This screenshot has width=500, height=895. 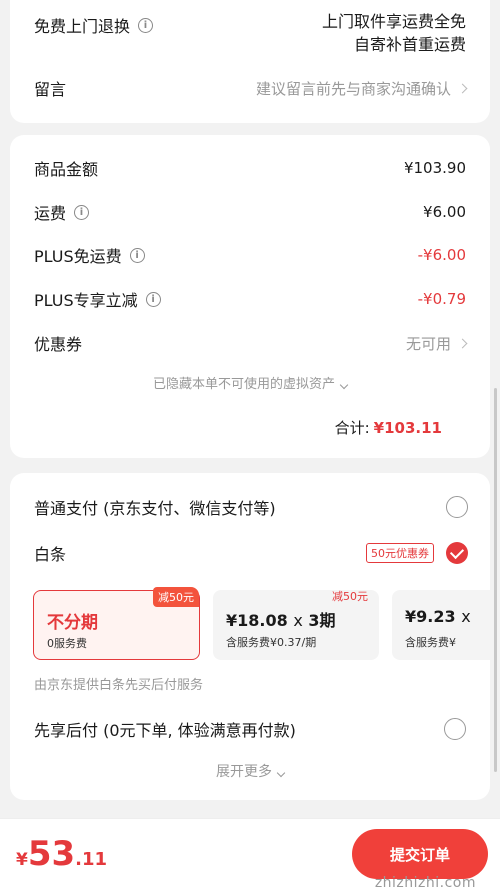 I want to click on message-placeholder: 建议留言前先与商家沟通确认, so click(x=353, y=88).